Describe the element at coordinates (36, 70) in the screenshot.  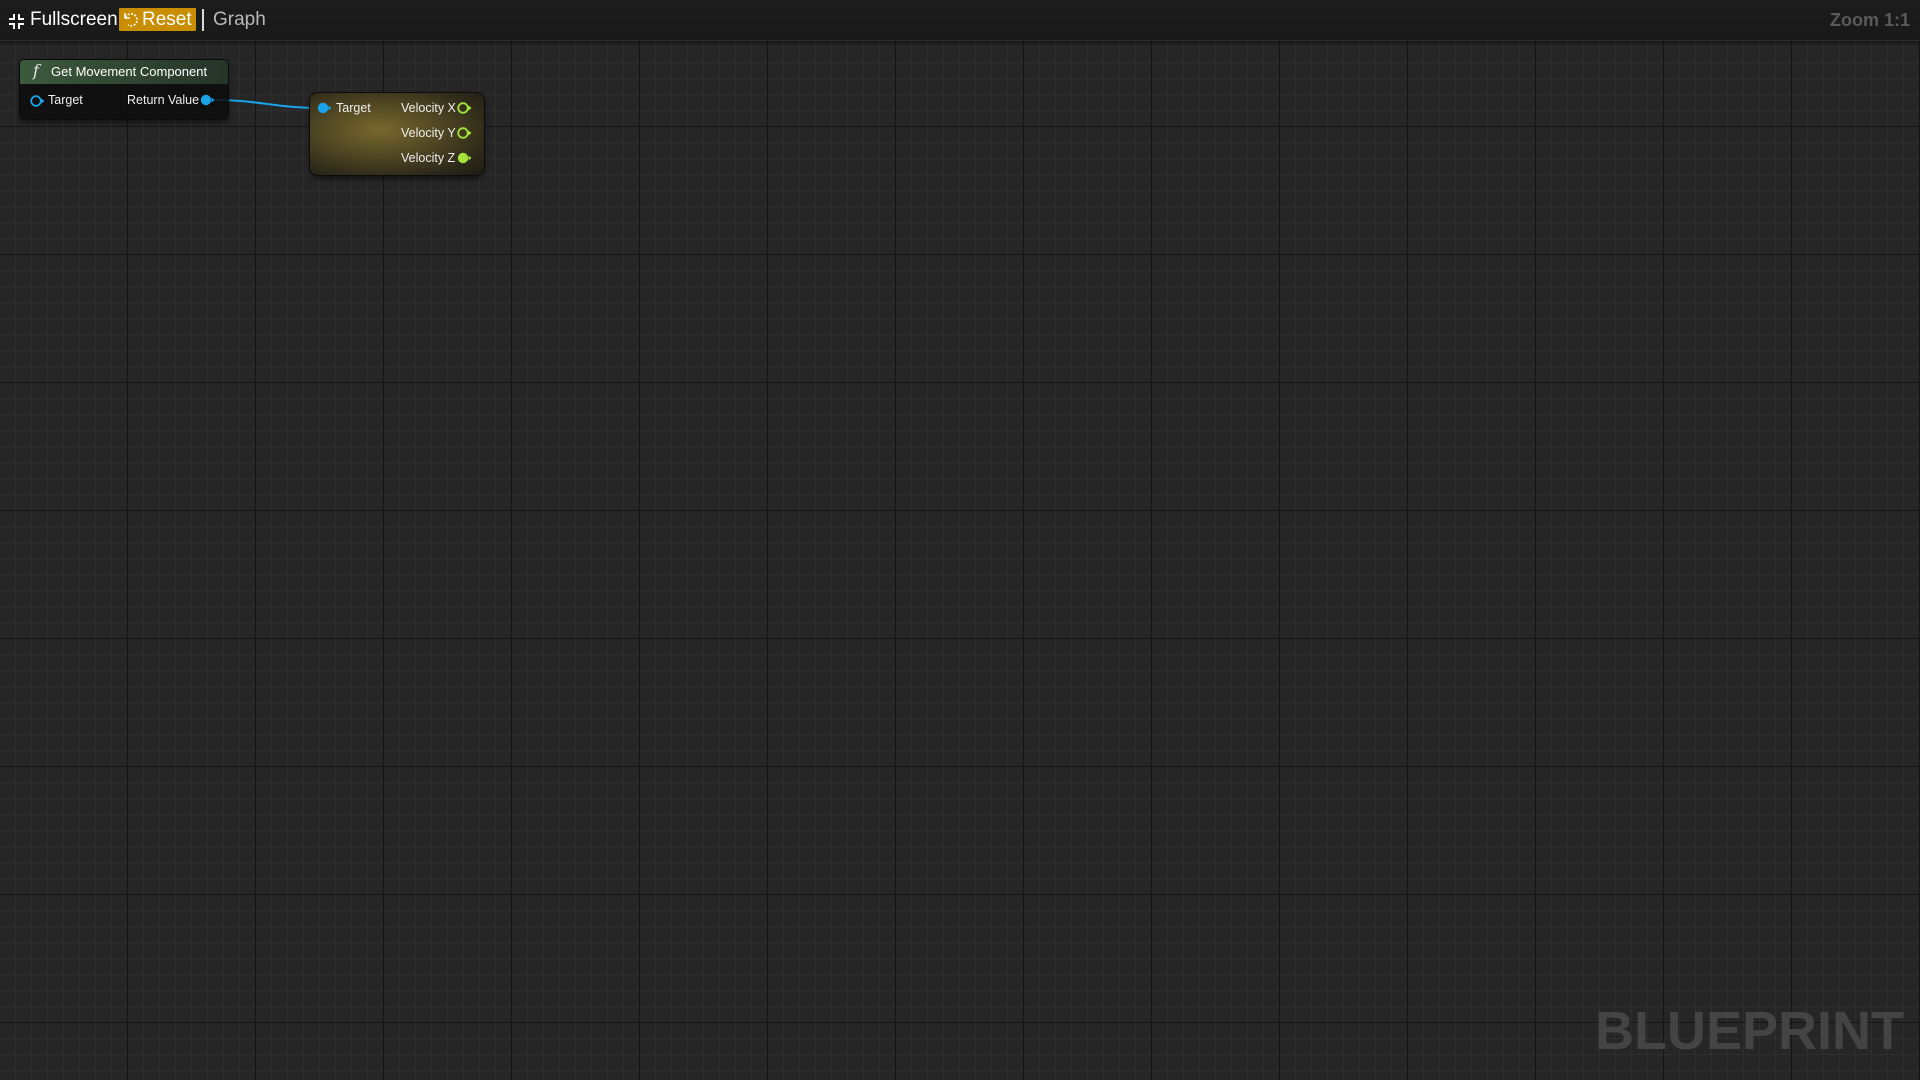
I see `function-icon: f` at that location.